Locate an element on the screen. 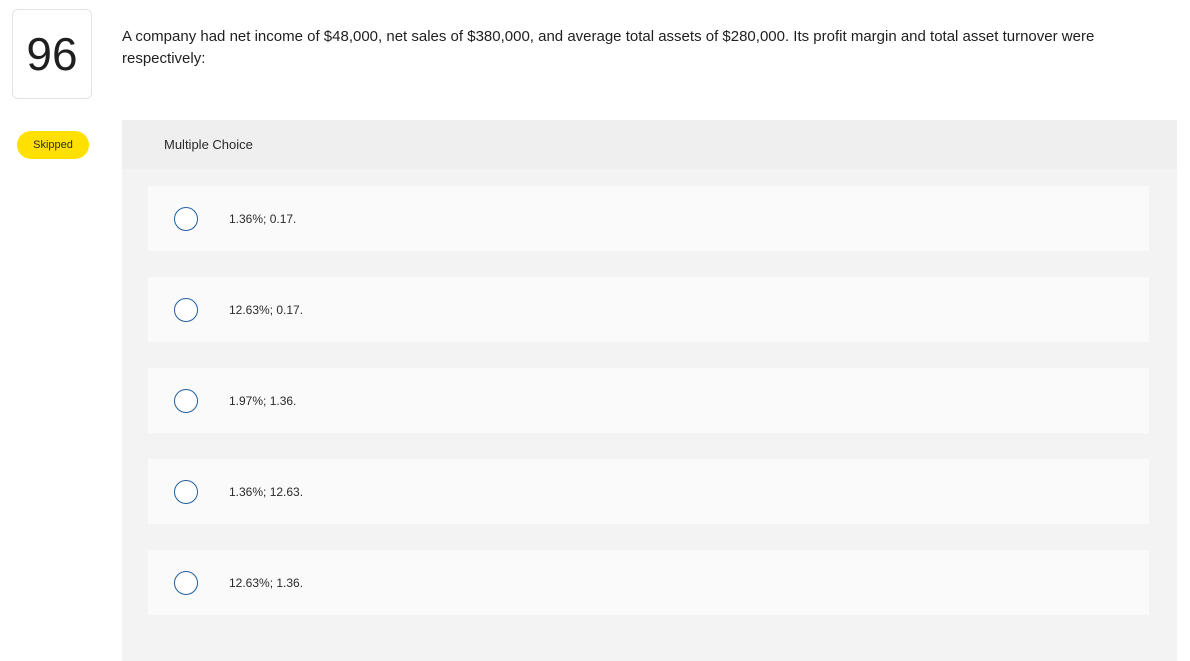 Image resolution: width=1190 pixels, height=661 pixels. panel-header: Multiple Choice is located at coordinates (649, 144).